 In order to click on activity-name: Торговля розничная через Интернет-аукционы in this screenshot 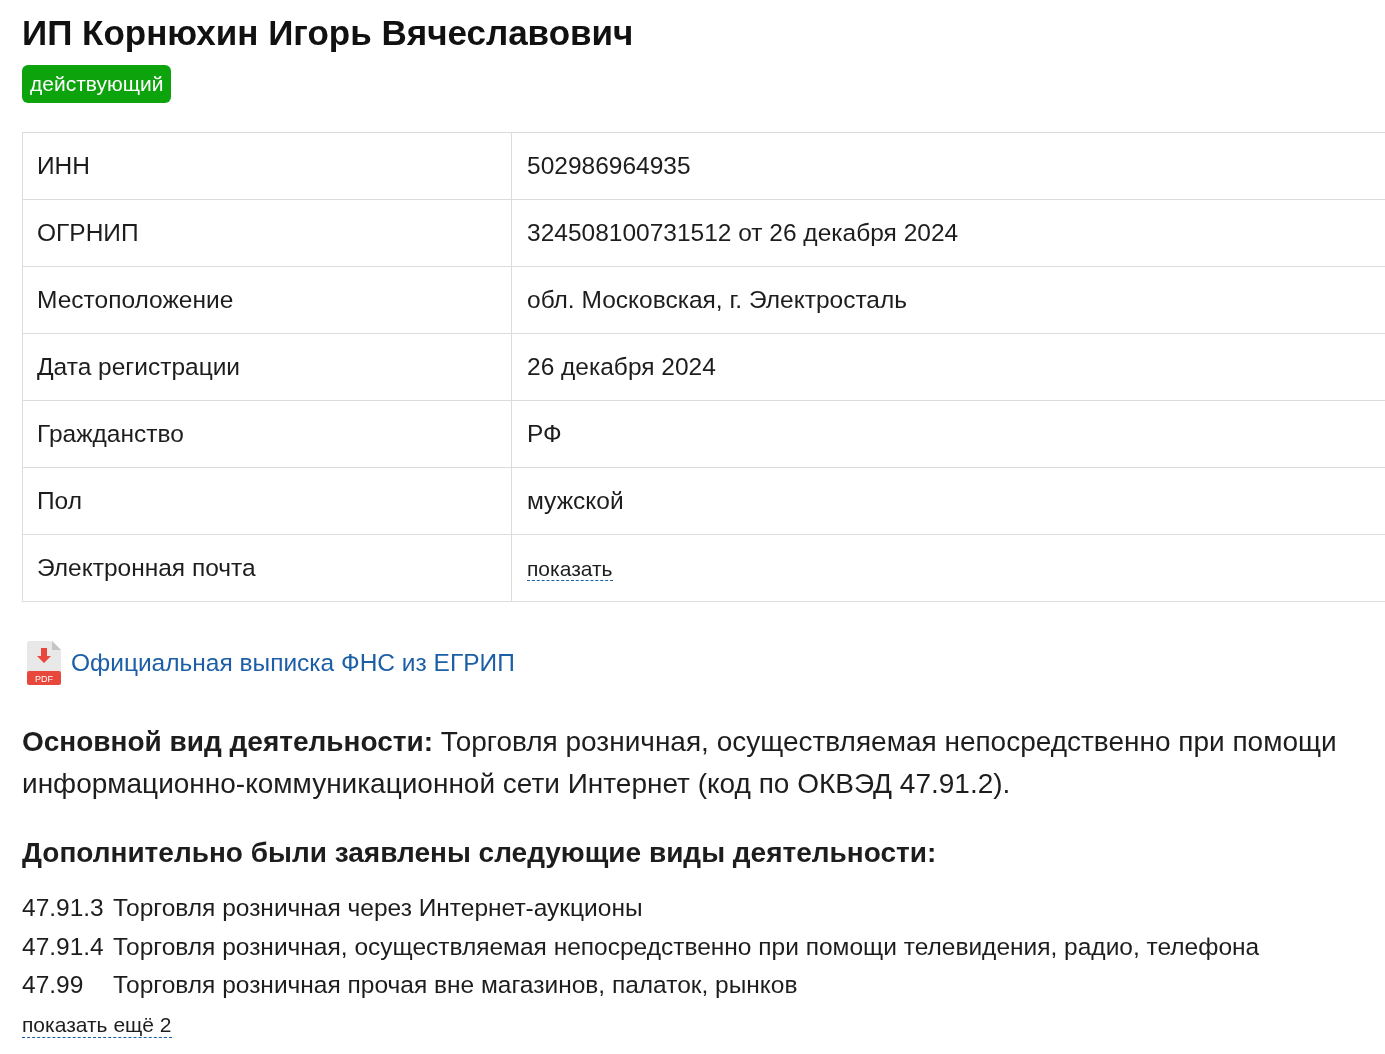, I will do `click(378, 908)`.